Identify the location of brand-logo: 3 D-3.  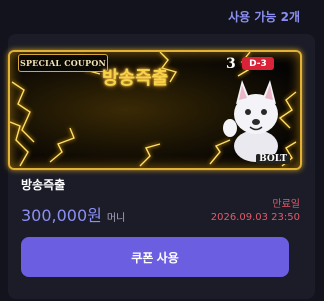
(261, 66).